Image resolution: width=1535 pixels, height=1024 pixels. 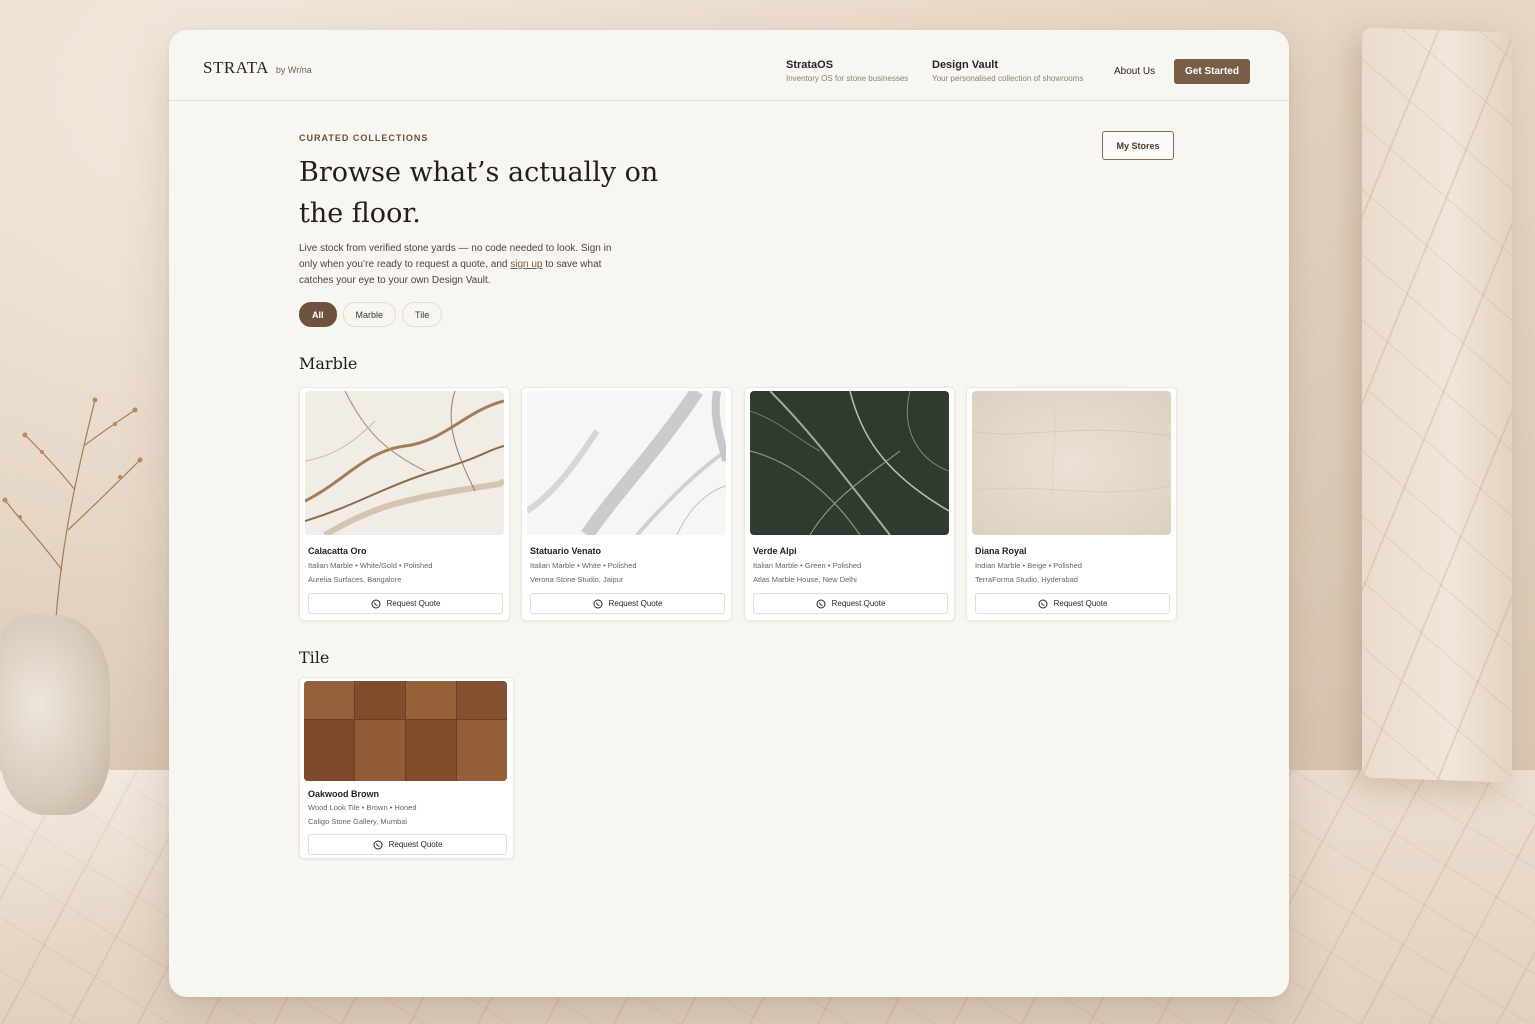 I want to click on product-image-diana-royal, so click(x=1071, y=463).